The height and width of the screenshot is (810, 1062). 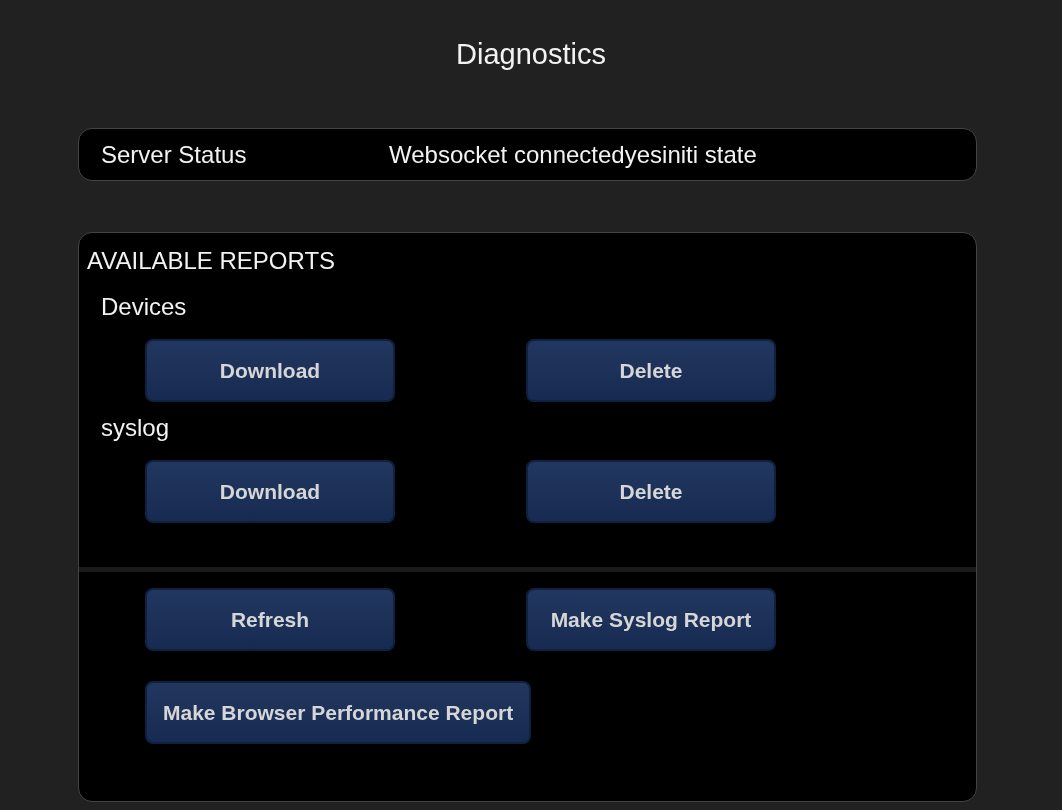 What do you see at coordinates (174, 154) in the screenshot?
I see `status-label: Server Status` at bounding box center [174, 154].